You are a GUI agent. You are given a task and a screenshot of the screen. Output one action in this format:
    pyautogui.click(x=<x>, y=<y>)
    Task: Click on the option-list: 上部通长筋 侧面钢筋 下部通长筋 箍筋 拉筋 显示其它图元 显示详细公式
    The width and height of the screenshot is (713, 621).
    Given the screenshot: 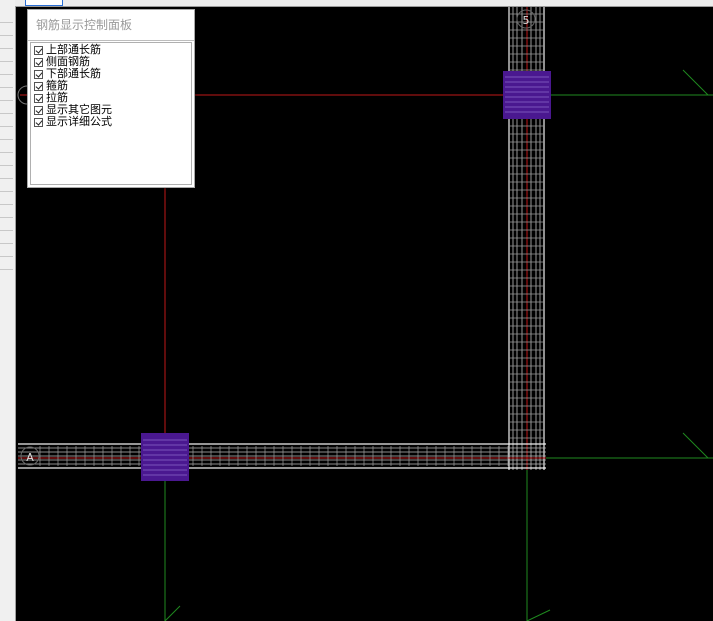 What is the action you would take?
    pyautogui.click(x=111, y=113)
    